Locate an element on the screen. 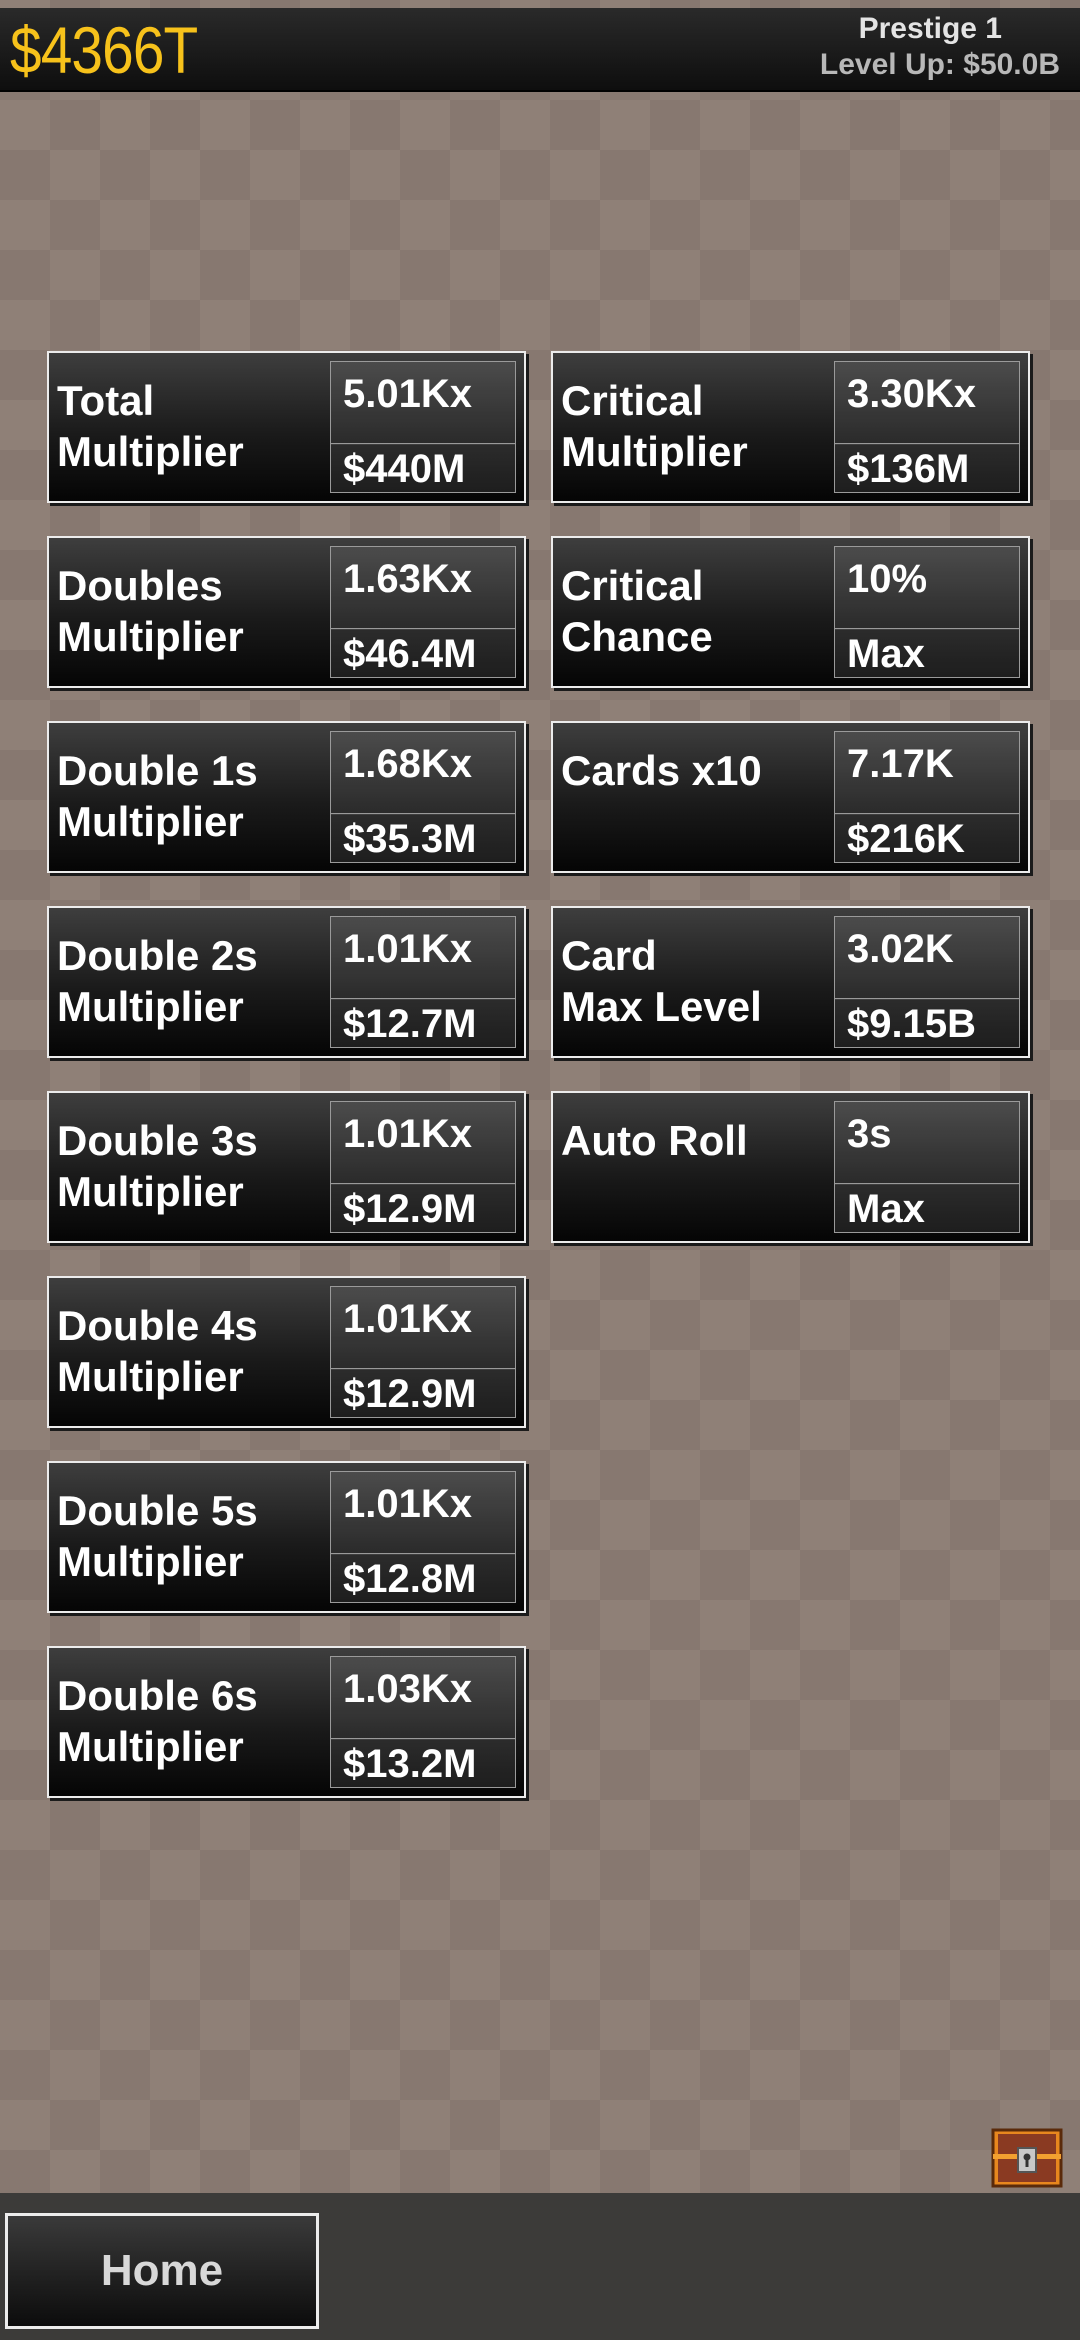 The width and height of the screenshot is (1080, 2340). upgrade-value: 3.02K is located at coordinates (927, 958).